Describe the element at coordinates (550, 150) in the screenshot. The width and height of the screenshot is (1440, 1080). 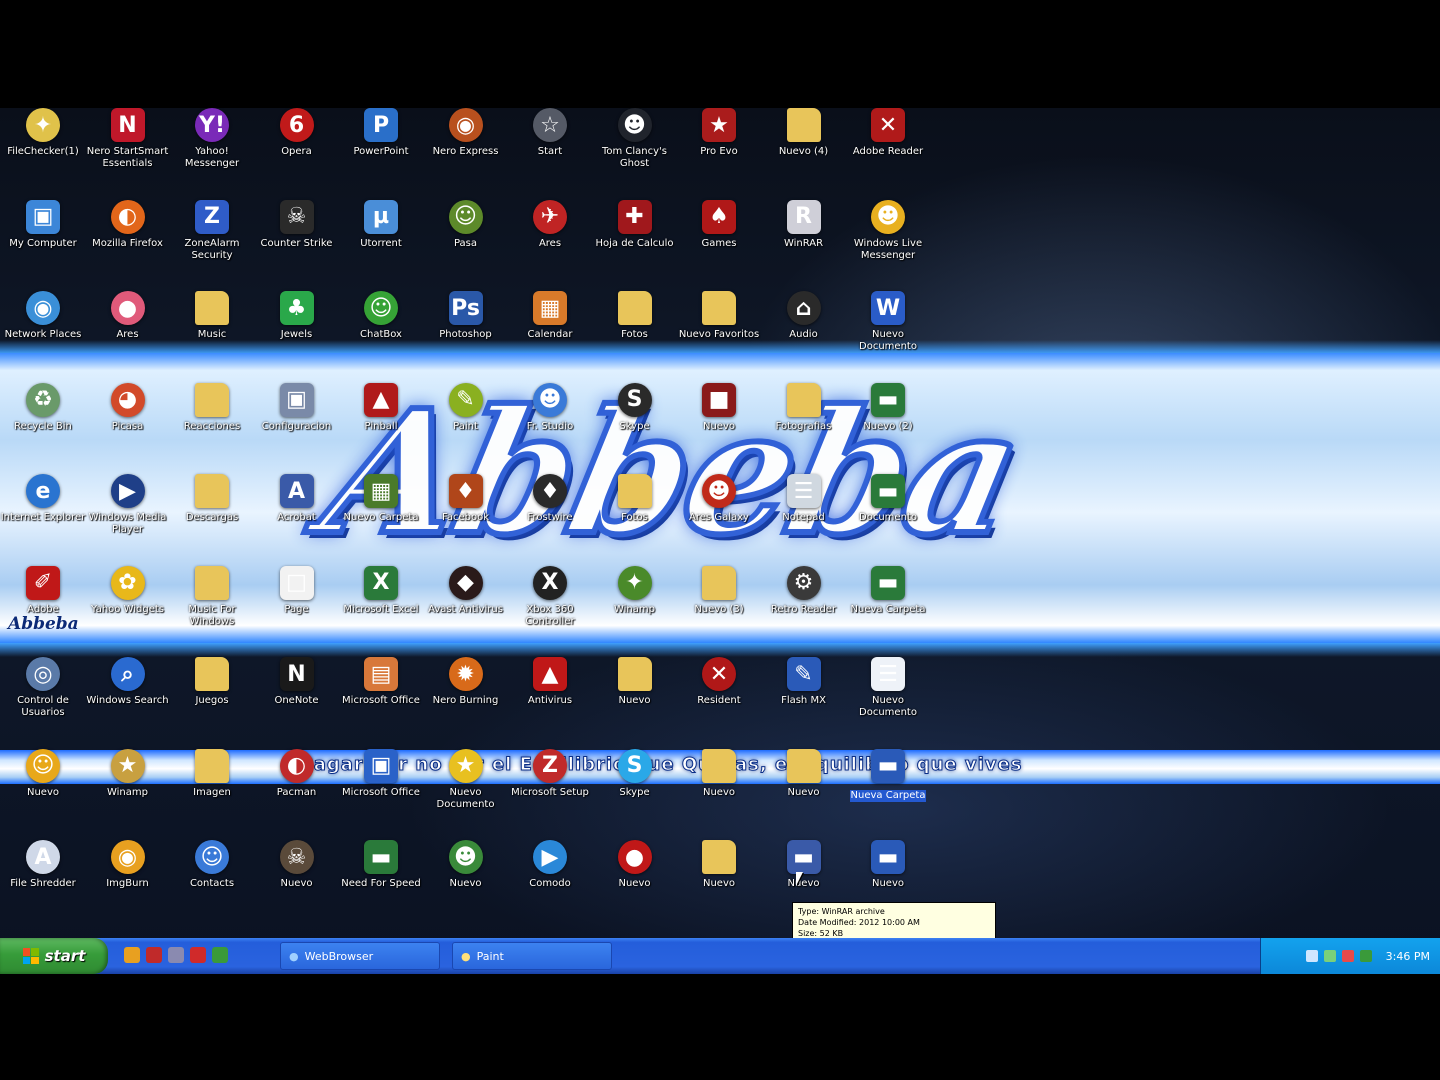
I see `desktop-icon: ☆ Start` at that location.